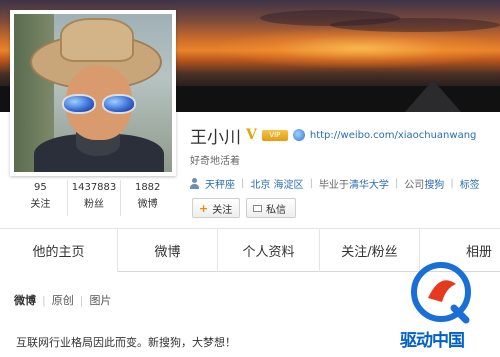 Image resolution: width=500 pixels, height=357 pixels. Describe the element at coordinates (126, 342) in the screenshot. I see `post-text: 互联网行业格局因此而变。新搜狗，大梦想！` at that location.